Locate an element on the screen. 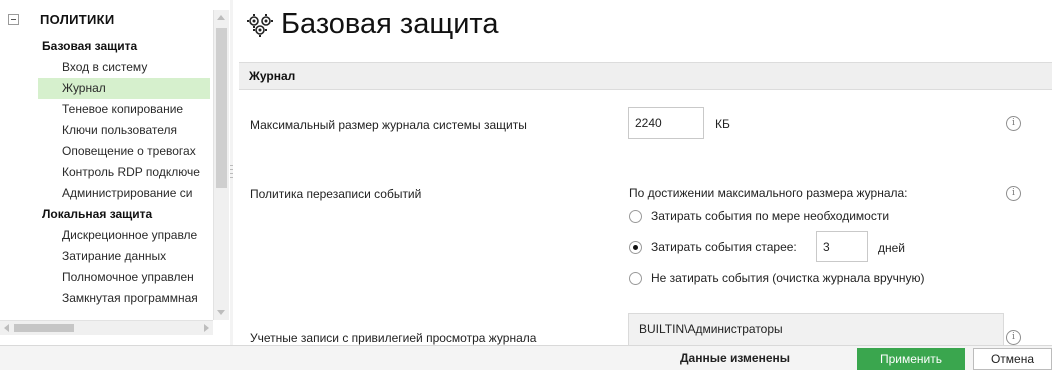  tree-item-closed-software: Замкнутая программная is located at coordinates (124, 298).